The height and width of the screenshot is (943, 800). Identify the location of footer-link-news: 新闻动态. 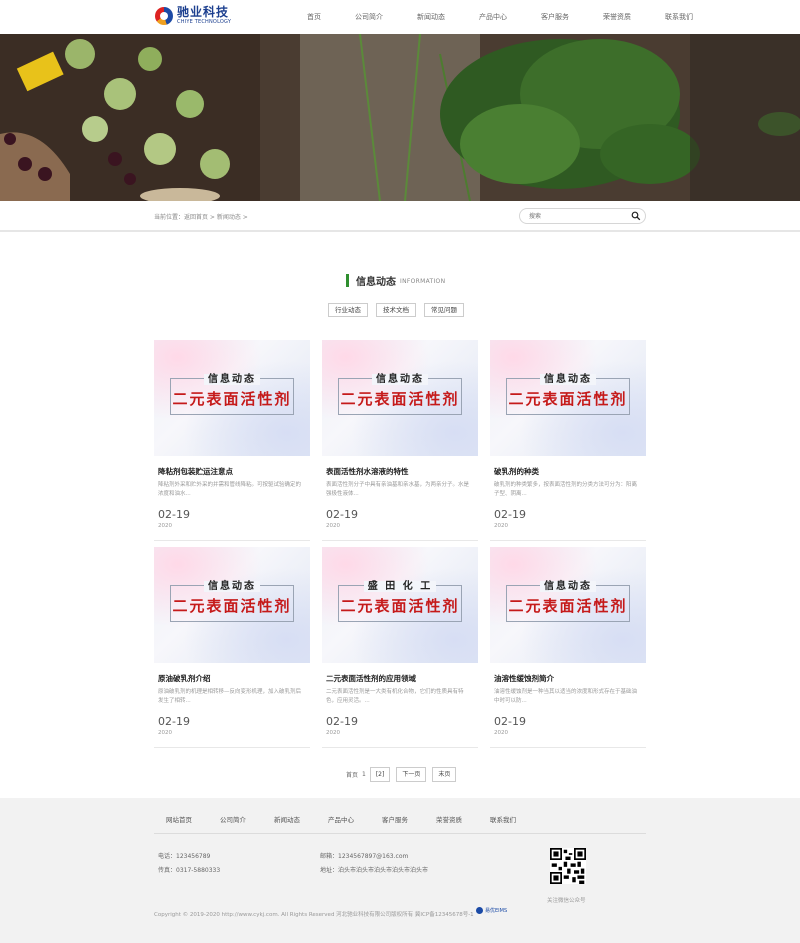
(287, 819).